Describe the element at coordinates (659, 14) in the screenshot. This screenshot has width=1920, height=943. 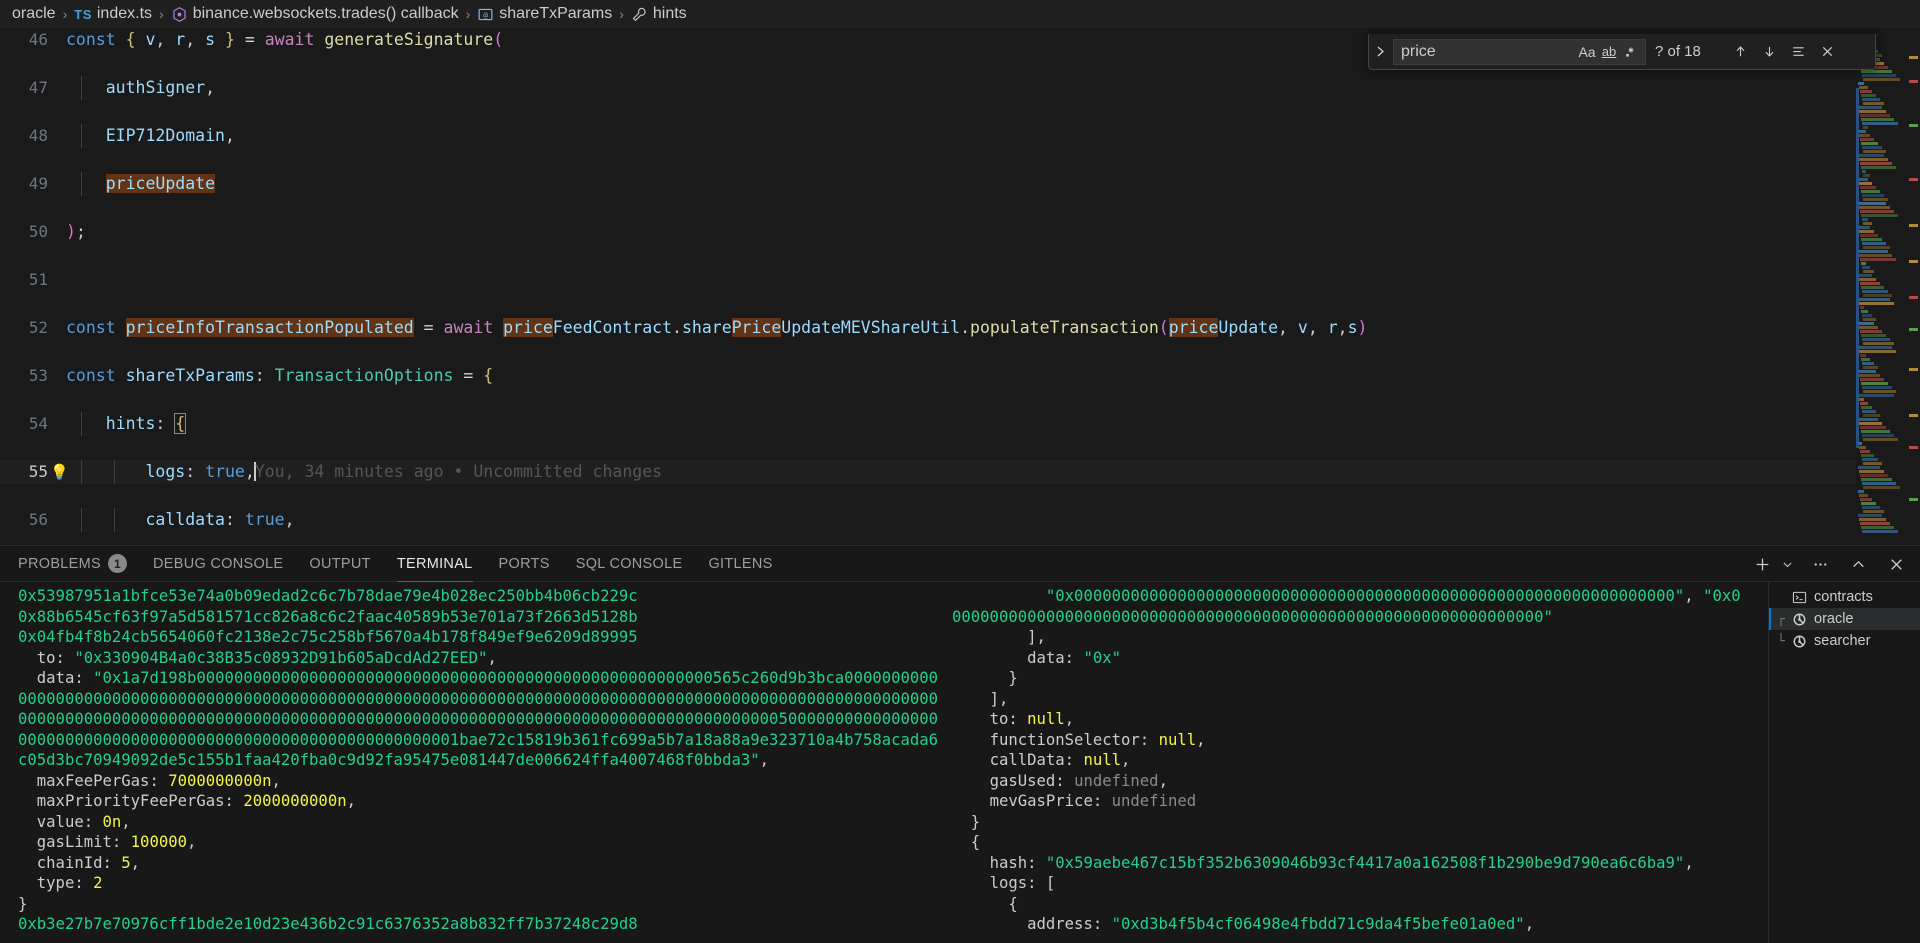
I see `breadcrumb-item-hints: hints` at that location.